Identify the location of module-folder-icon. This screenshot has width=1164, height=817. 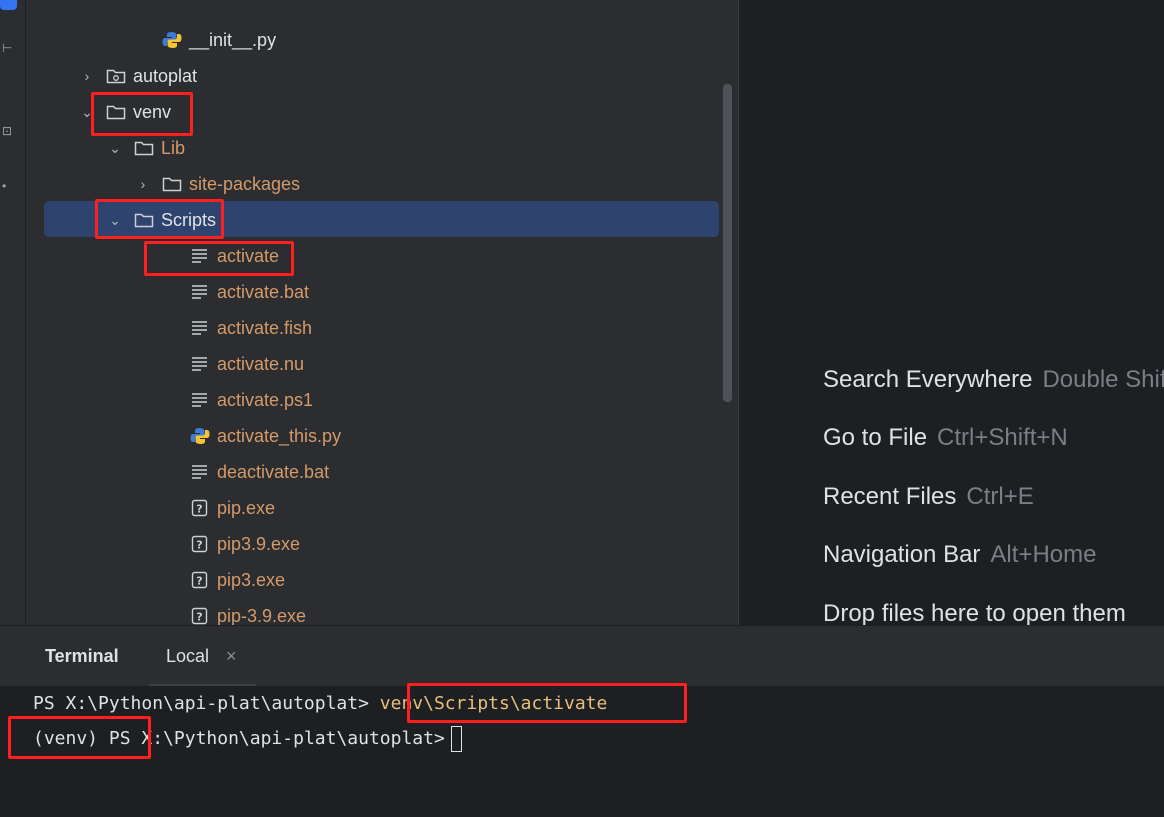
(116, 76).